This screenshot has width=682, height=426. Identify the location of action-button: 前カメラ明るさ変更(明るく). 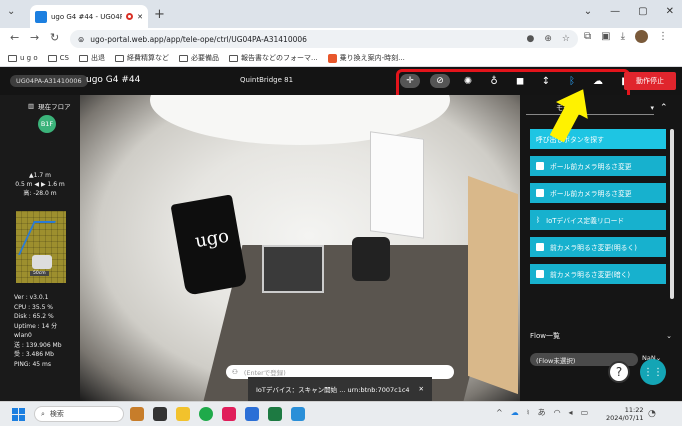
(598, 247).